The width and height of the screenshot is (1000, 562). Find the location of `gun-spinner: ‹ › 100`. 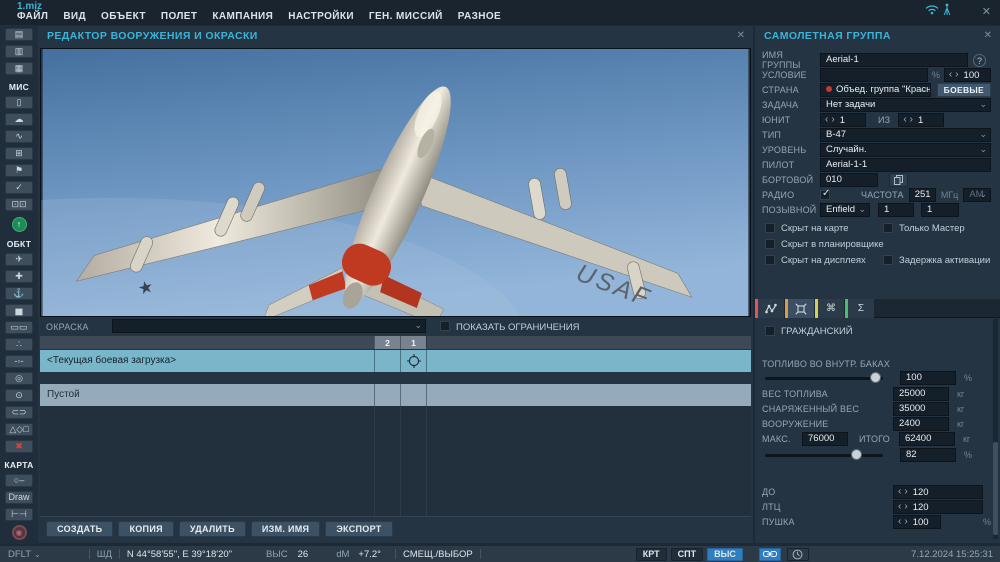

gun-spinner: ‹ › 100 is located at coordinates (917, 522).